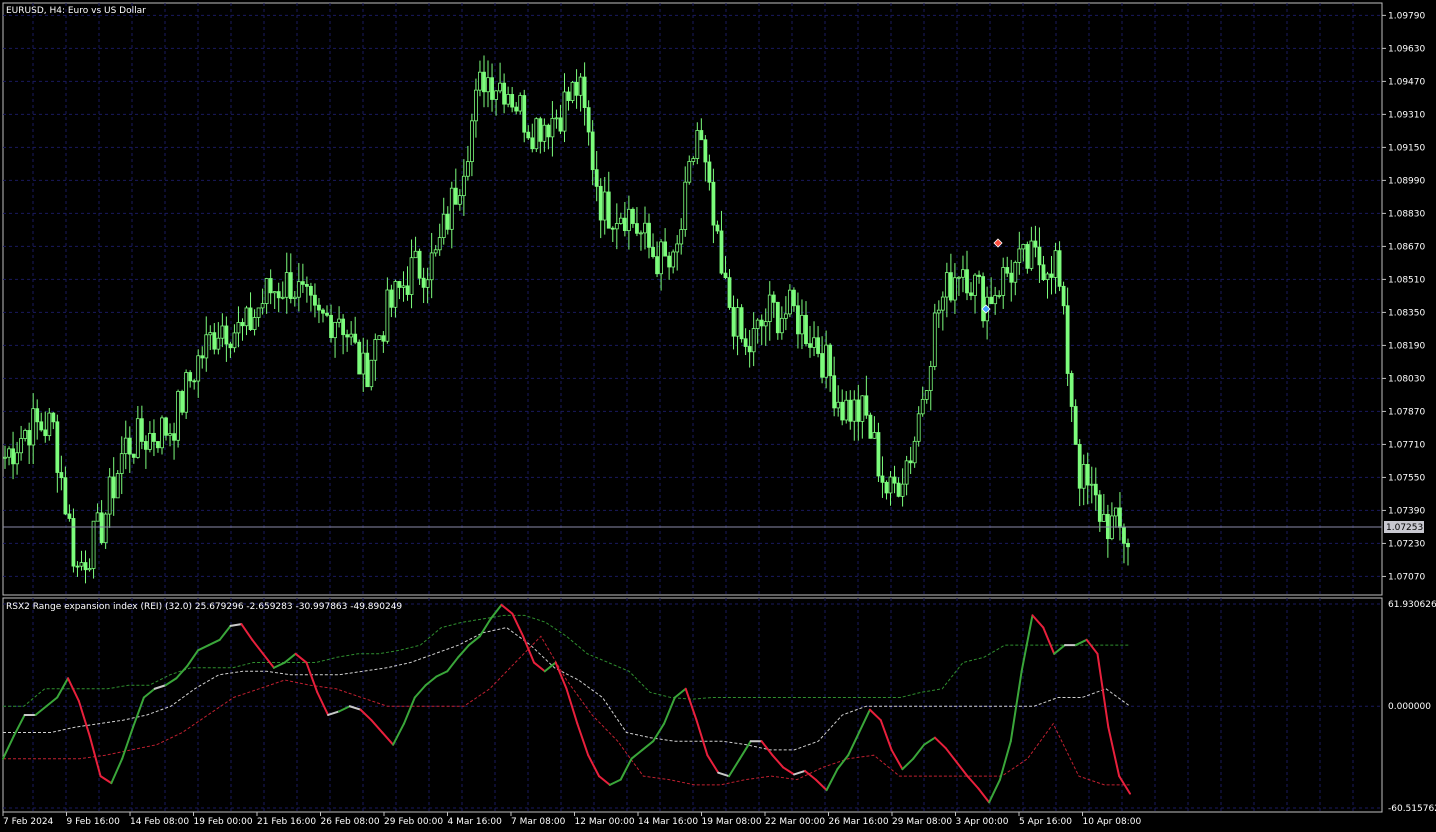 The height and width of the screenshot is (832, 1436). What do you see at coordinates (76, 11) in the screenshot?
I see `symbol-header: EURUSD, H4: Euro vs US Dollar` at bounding box center [76, 11].